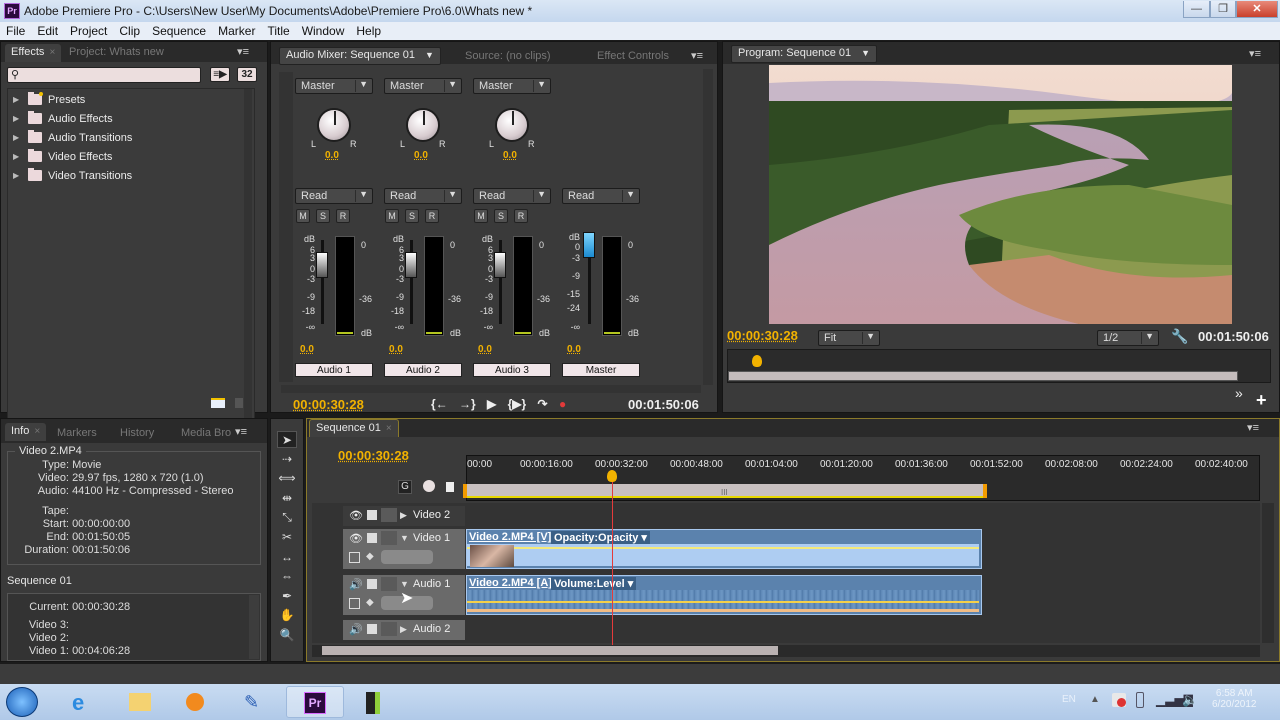 Image resolution: width=1280 pixels, height=720 pixels. What do you see at coordinates (1095, 699) in the screenshot?
I see `show-hidden-icons: ▲` at bounding box center [1095, 699].